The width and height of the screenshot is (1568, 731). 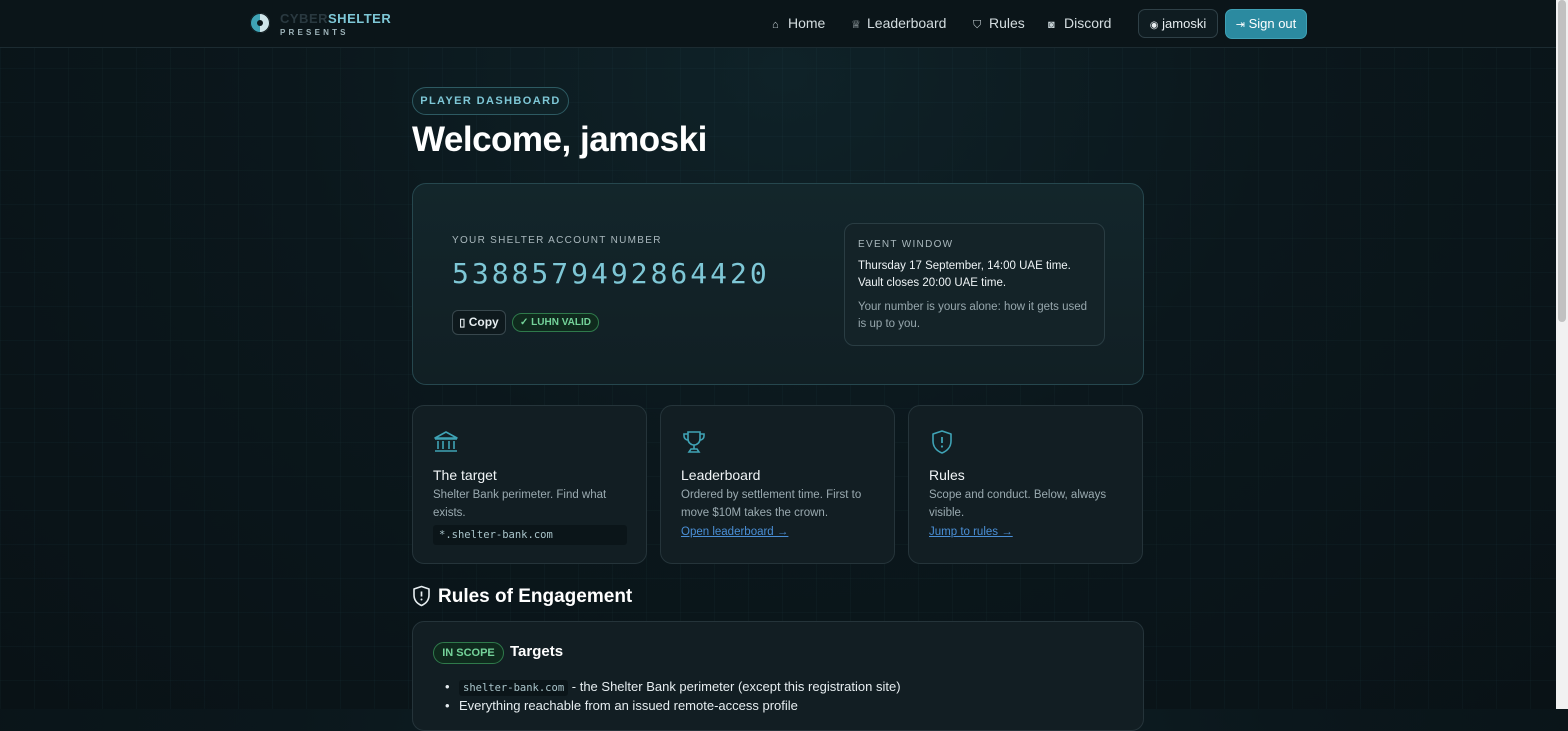 I want to click on scrollbar-thumb, so click(x=1562, y=161).